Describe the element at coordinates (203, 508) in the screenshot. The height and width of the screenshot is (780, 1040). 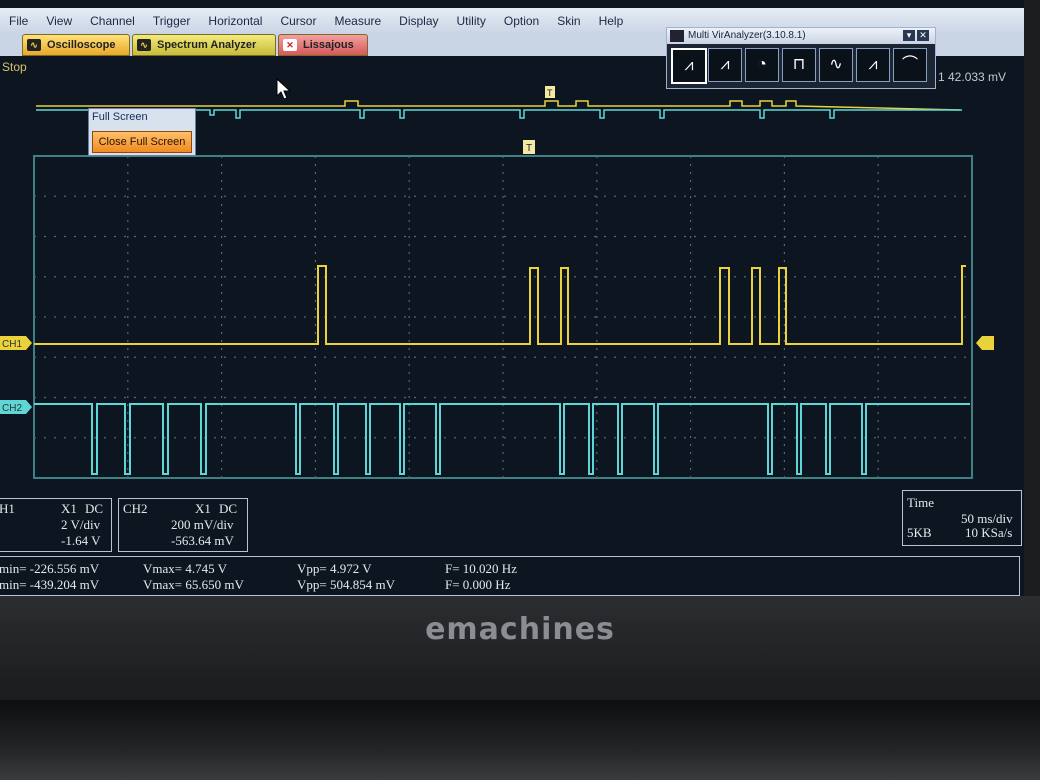
I see `ch2-probe: X1` at that location.